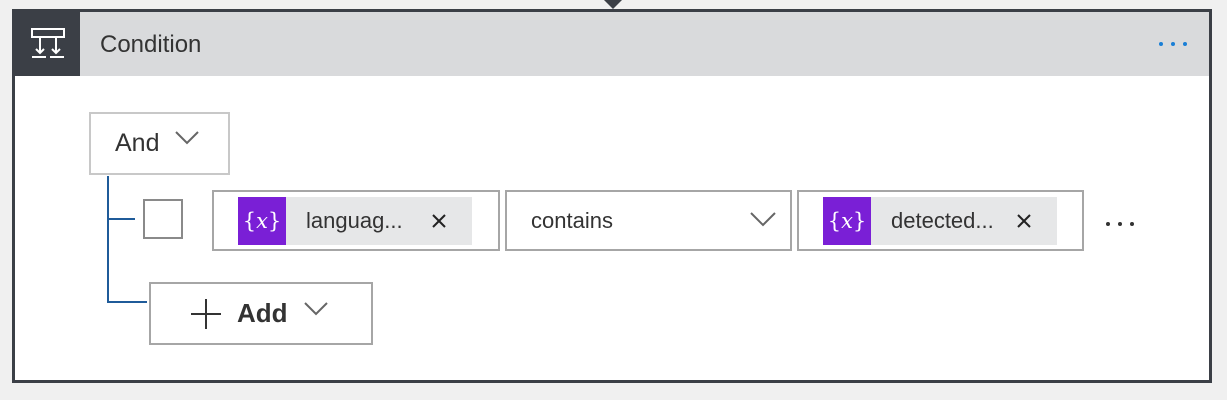  I want to click on row-select-checkbox, so click(163, 219).